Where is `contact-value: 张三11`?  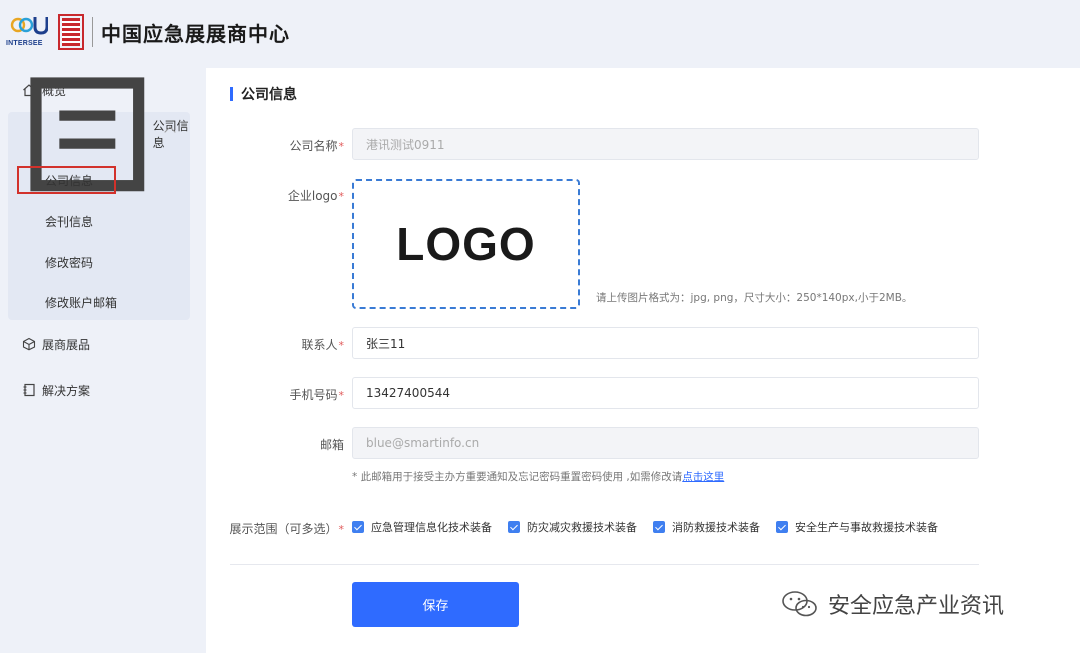
contact-value: 张三11 is located at coordinates (386, 343).